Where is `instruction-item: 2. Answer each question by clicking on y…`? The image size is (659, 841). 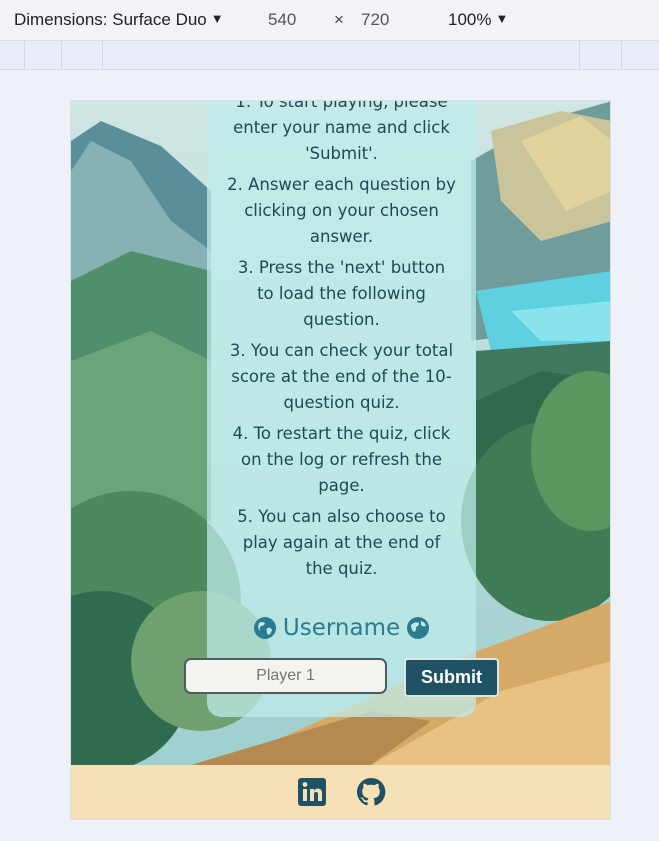
instruction-item: 2. Answer each question by clicking on y… is located at coordinates (341, 210).